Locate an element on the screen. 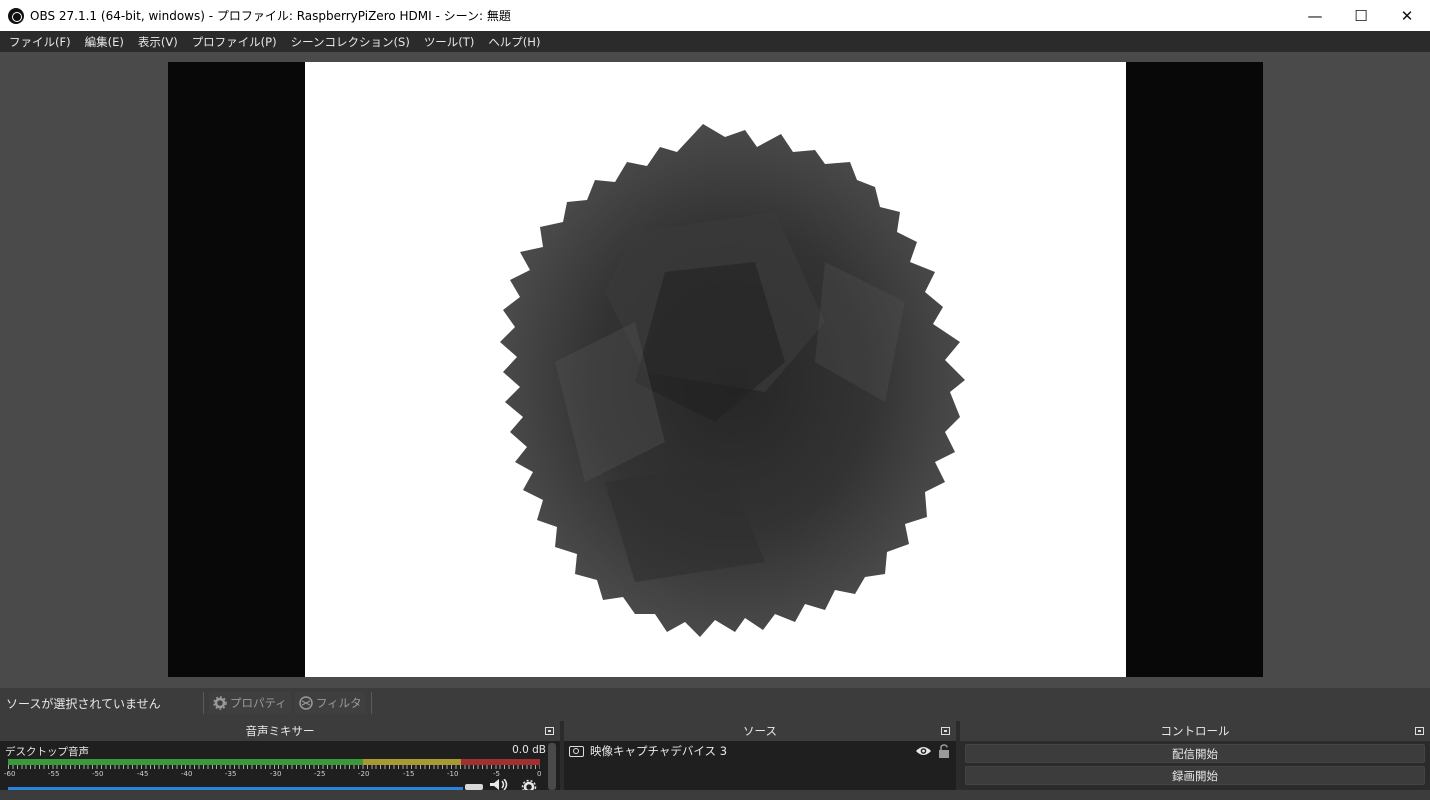 Image resolution: width=1430 pixels, height=800 pixels. list-item: 映像キャプチャデバイス 3 is located at coordinates (759, 751).